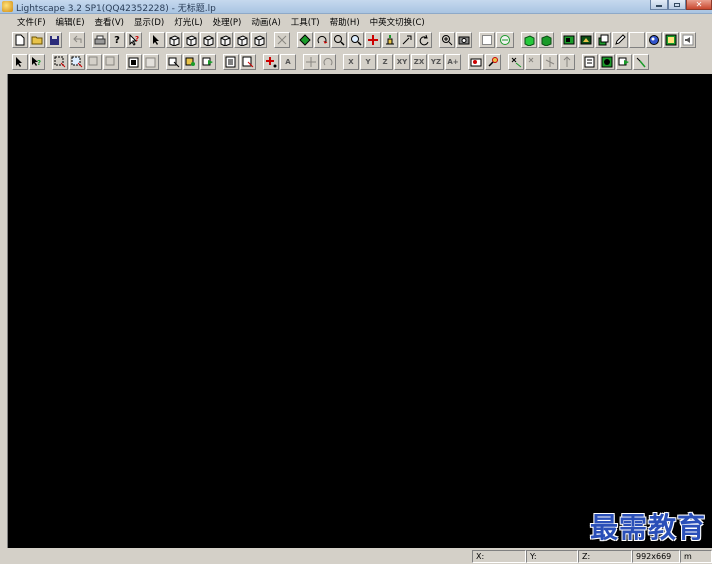  I want to click on walk-button, so click(390, 40).